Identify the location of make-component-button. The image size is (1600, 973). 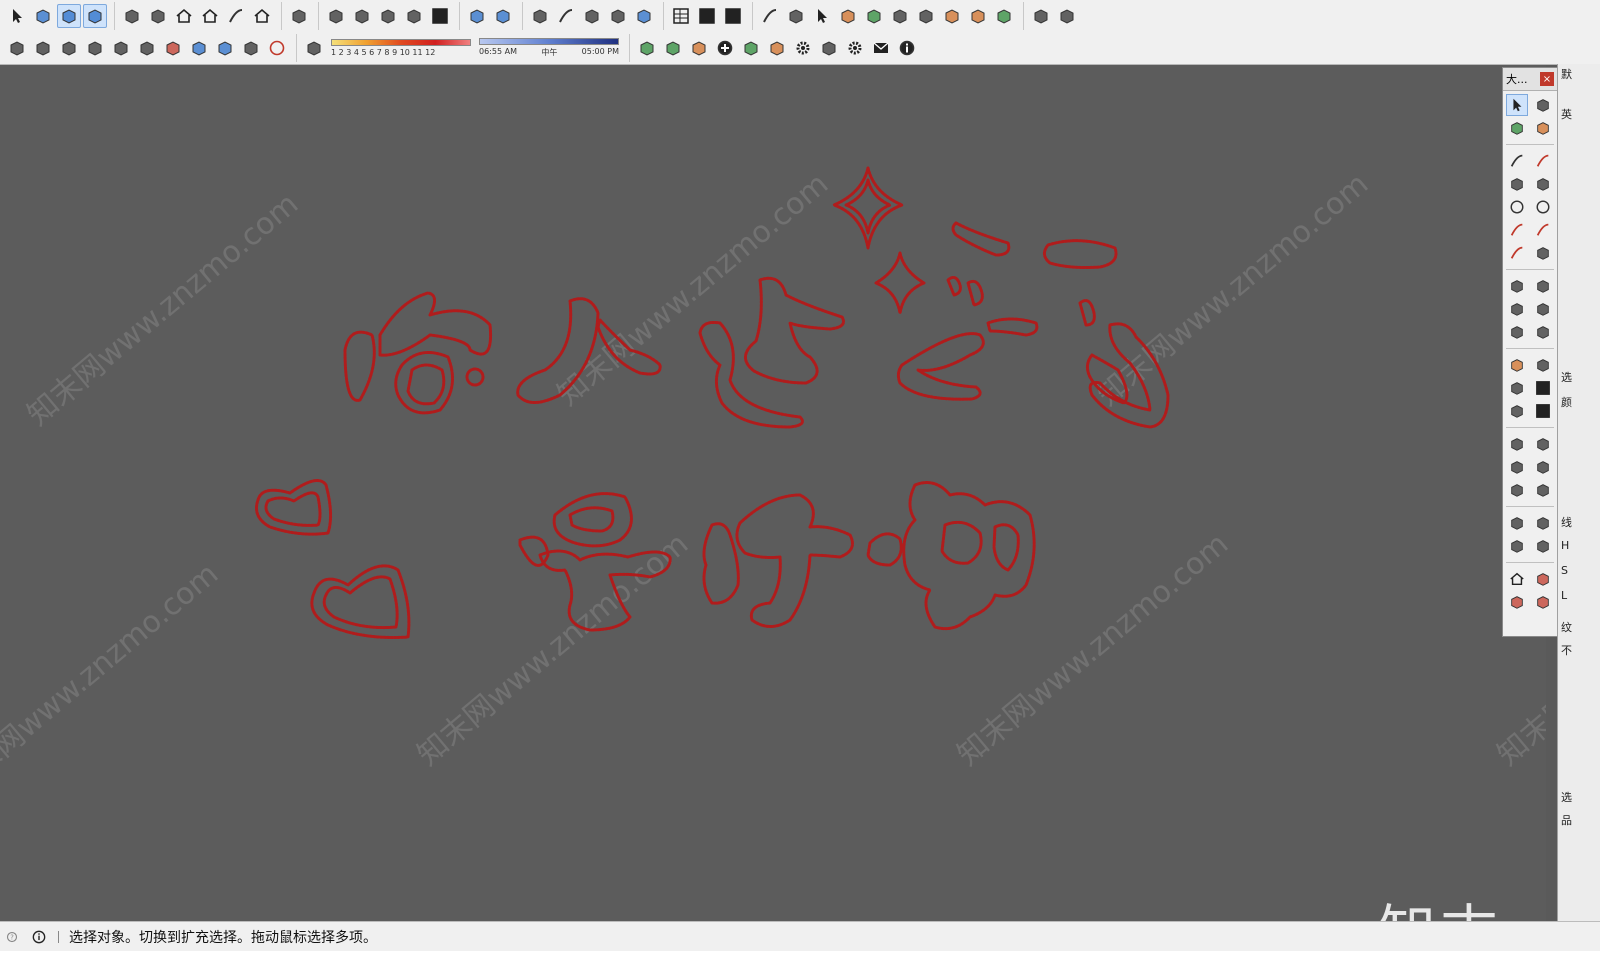
(1543, 105).